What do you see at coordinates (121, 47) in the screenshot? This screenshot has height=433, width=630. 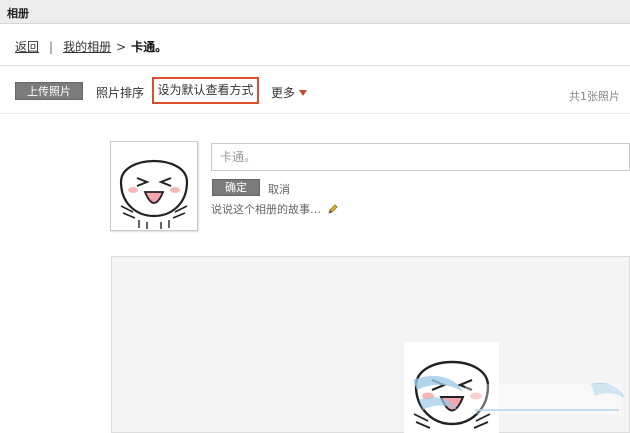 I see `breadcrumb-arrow: >` at bounding box center [121, 47].